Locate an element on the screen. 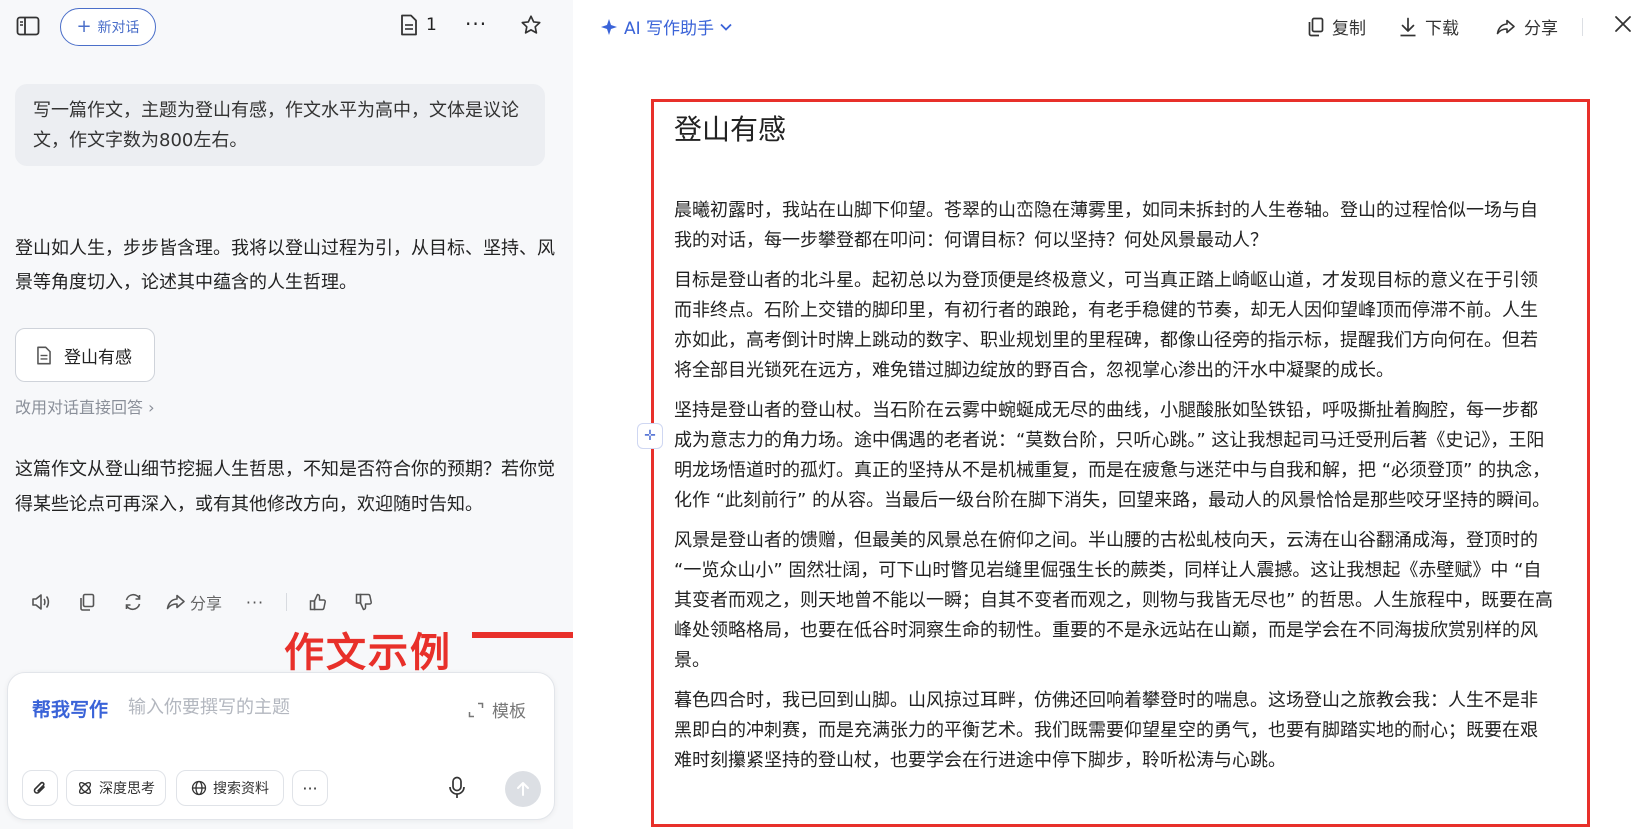 This screenshot has height=829, width=1650. thumbs-down-icon is located at coordinates (364, 602).